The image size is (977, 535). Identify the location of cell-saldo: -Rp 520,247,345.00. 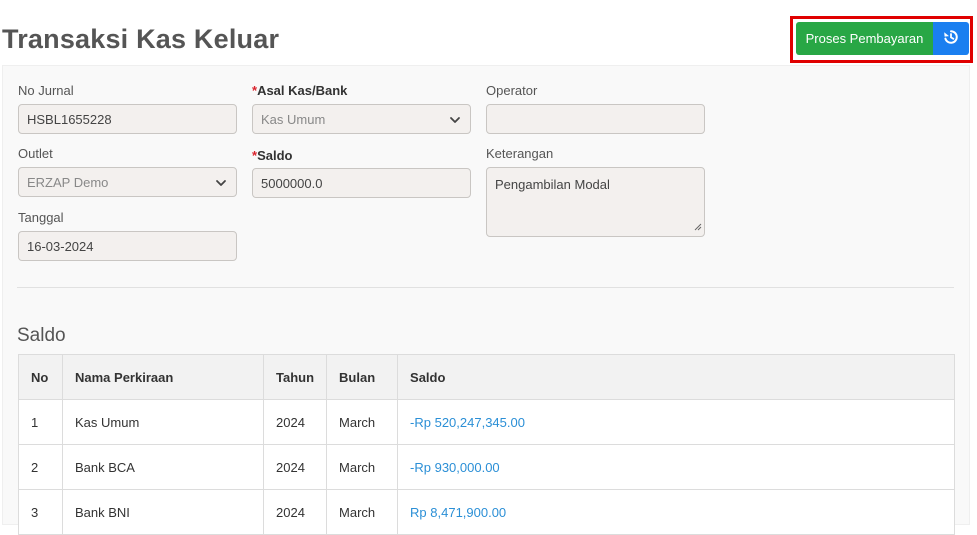
(676, 422).